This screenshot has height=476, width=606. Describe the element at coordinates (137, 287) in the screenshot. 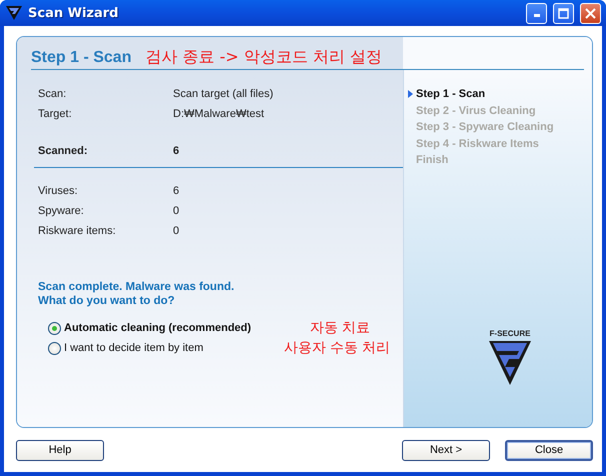

I see `status-message: Scan complete. Malware was found.` at that location.